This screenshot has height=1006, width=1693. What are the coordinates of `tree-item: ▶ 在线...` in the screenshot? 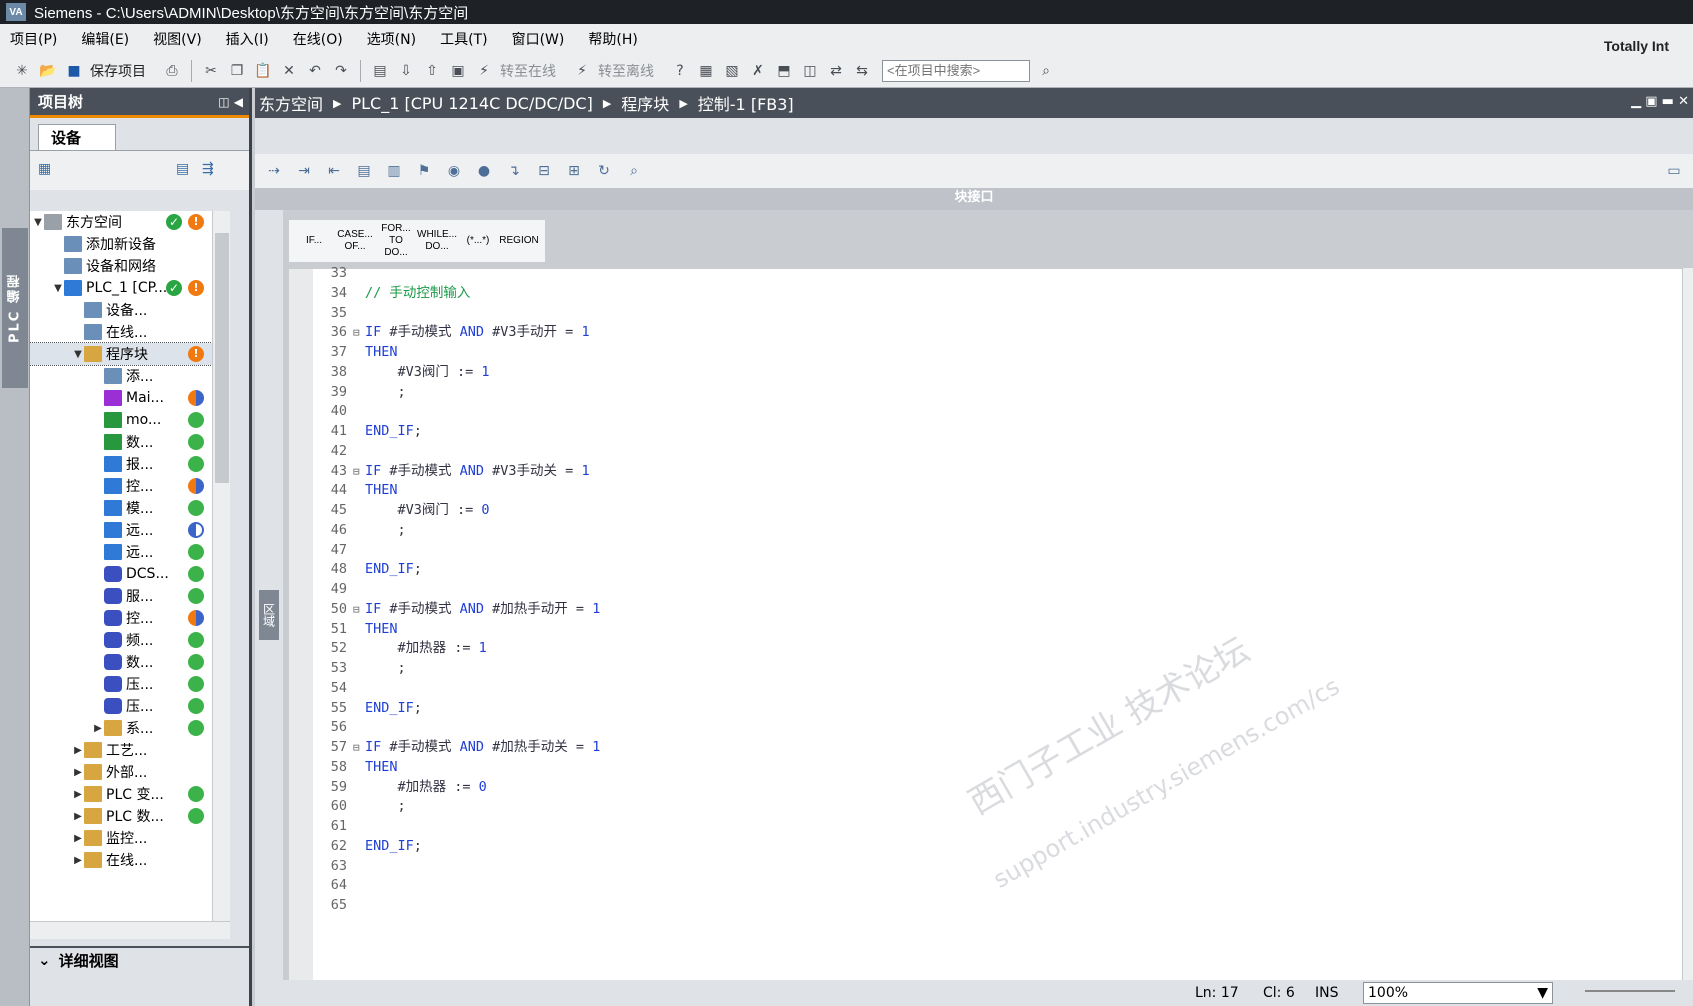 It's located at (130, 860).